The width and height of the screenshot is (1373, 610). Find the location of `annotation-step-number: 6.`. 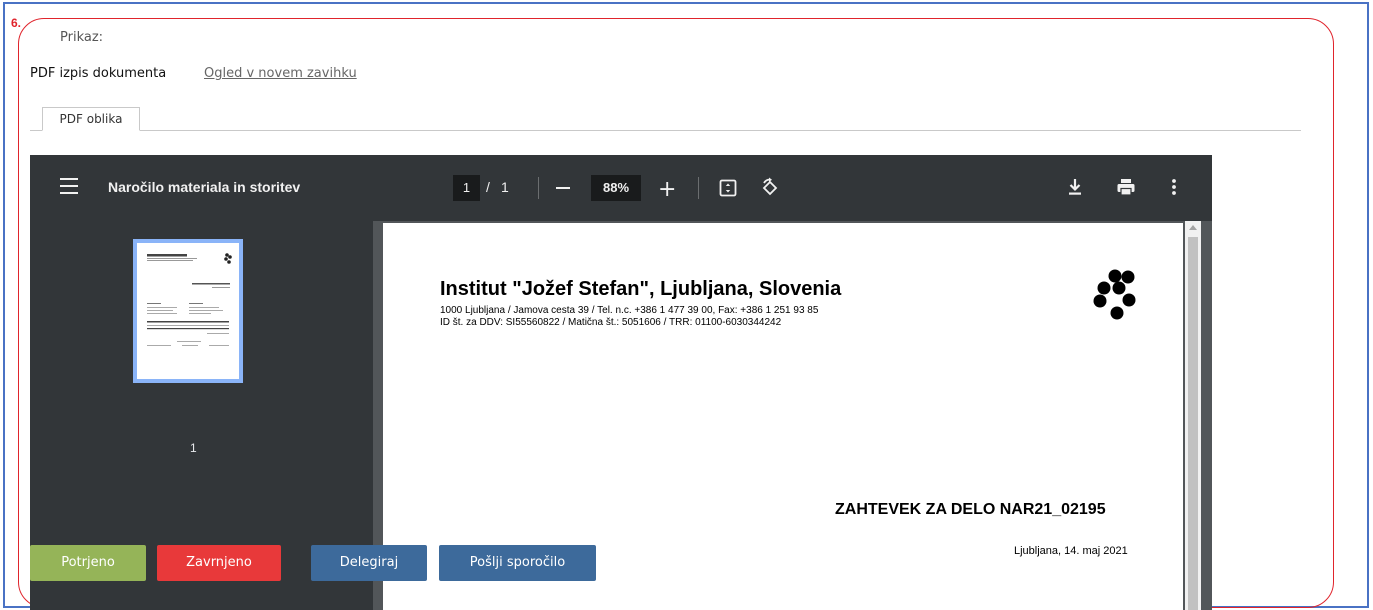

annotation-step-number: 6. is located at coordinates (16, 23).